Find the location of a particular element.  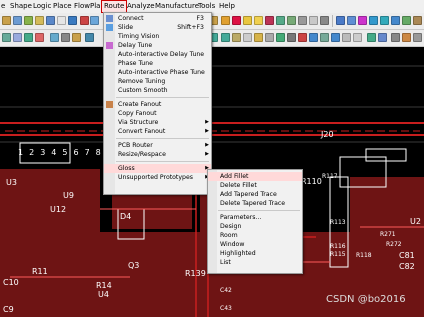

pcb-label-q3: Q3 is located at coordinates (134, 265).